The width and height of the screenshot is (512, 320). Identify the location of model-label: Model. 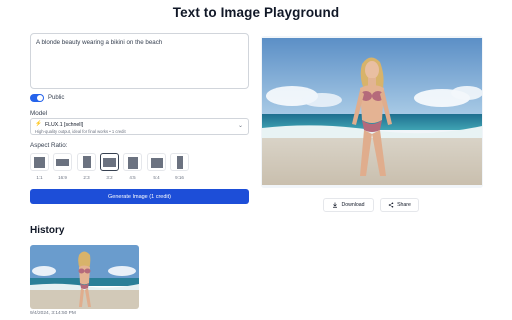
(39, 113).